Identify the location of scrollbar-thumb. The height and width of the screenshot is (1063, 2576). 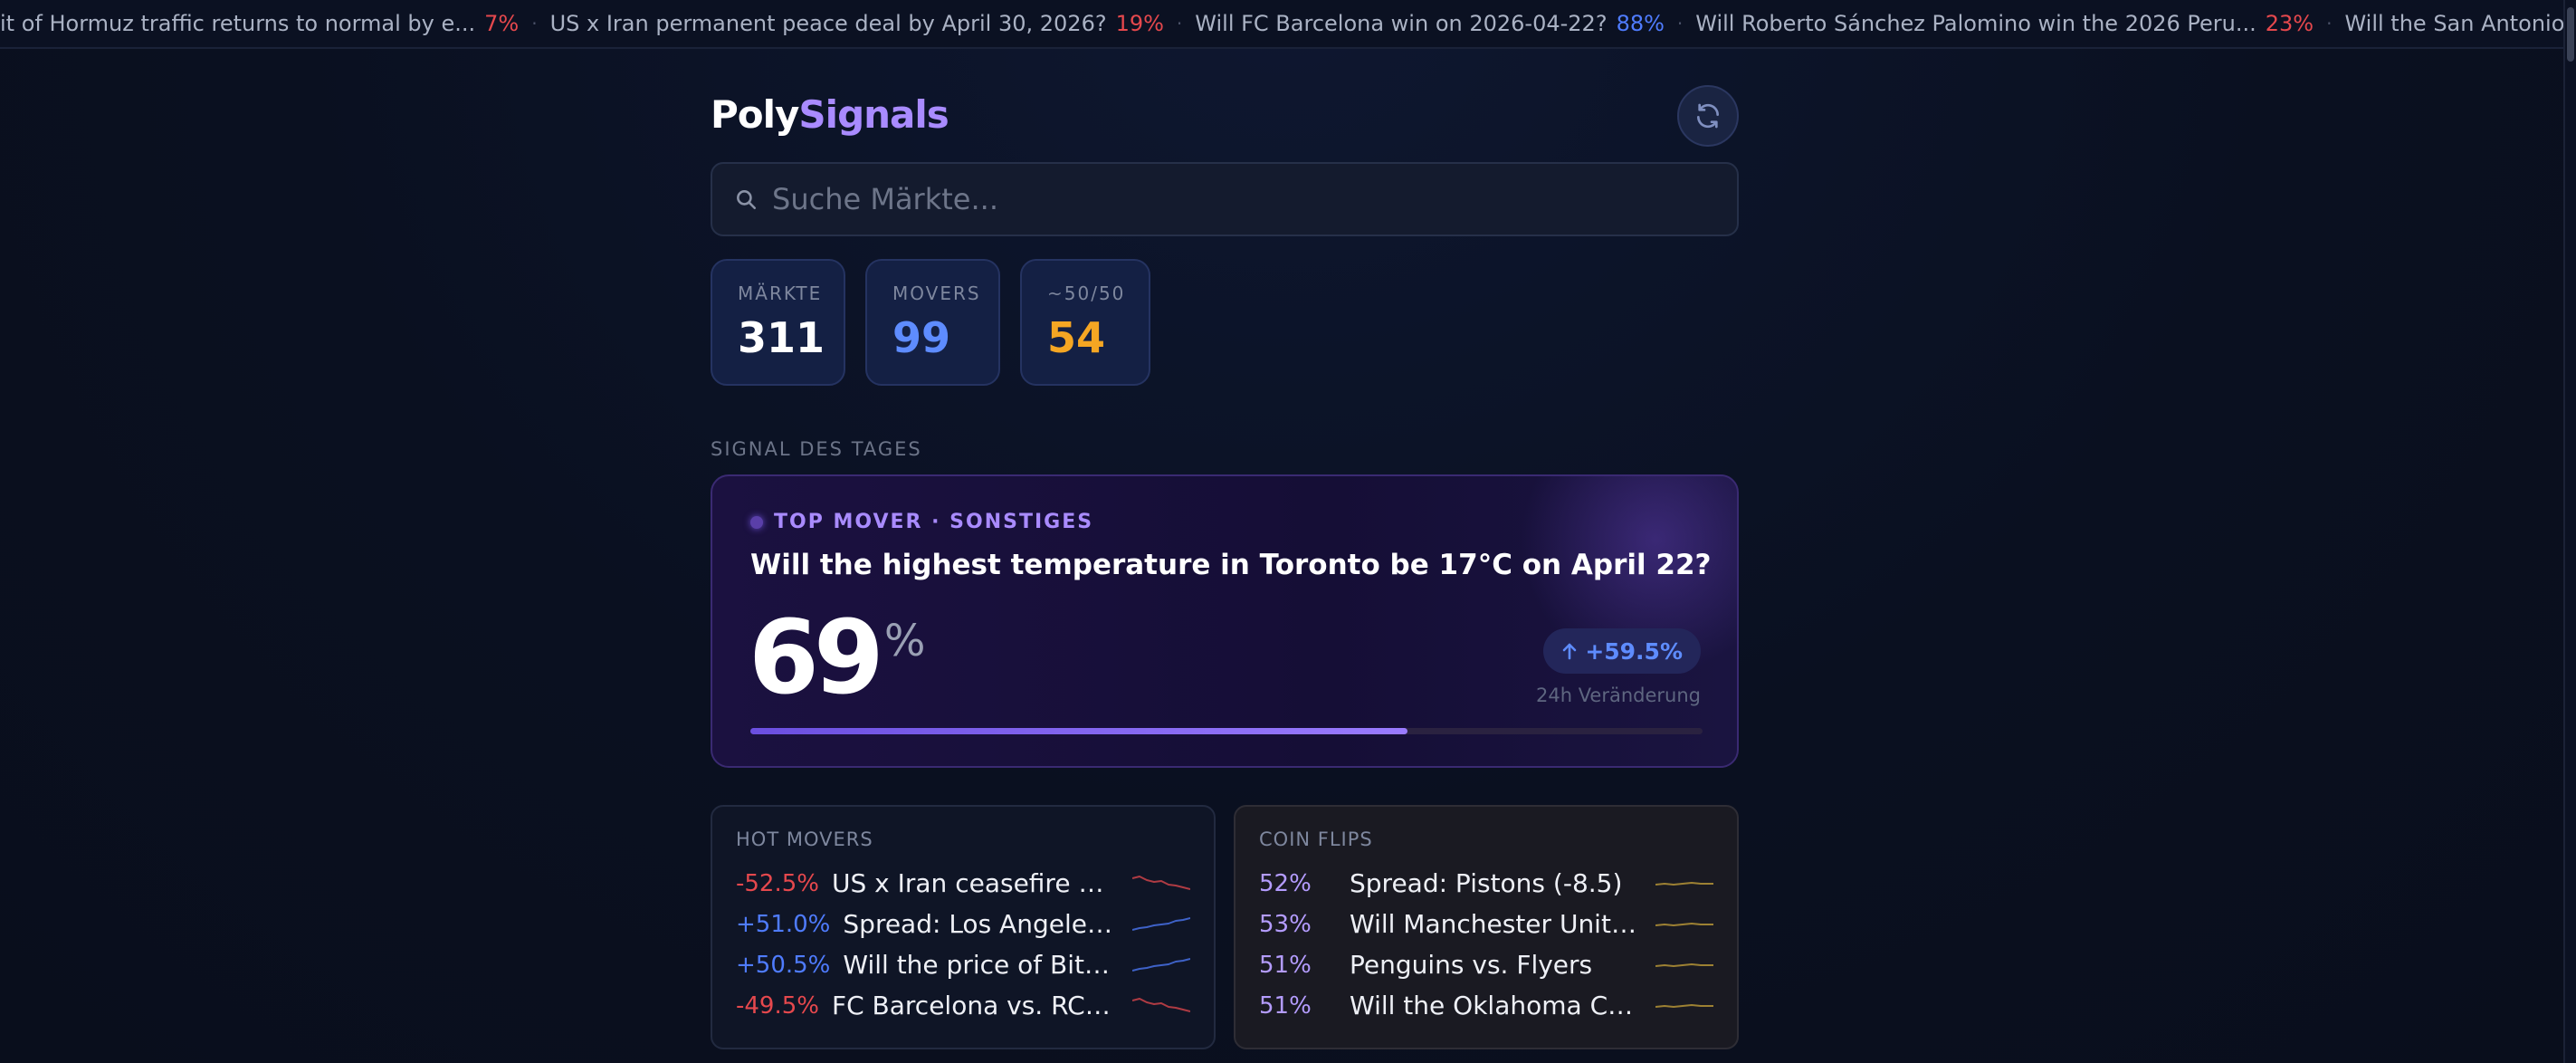
(2570, 34).